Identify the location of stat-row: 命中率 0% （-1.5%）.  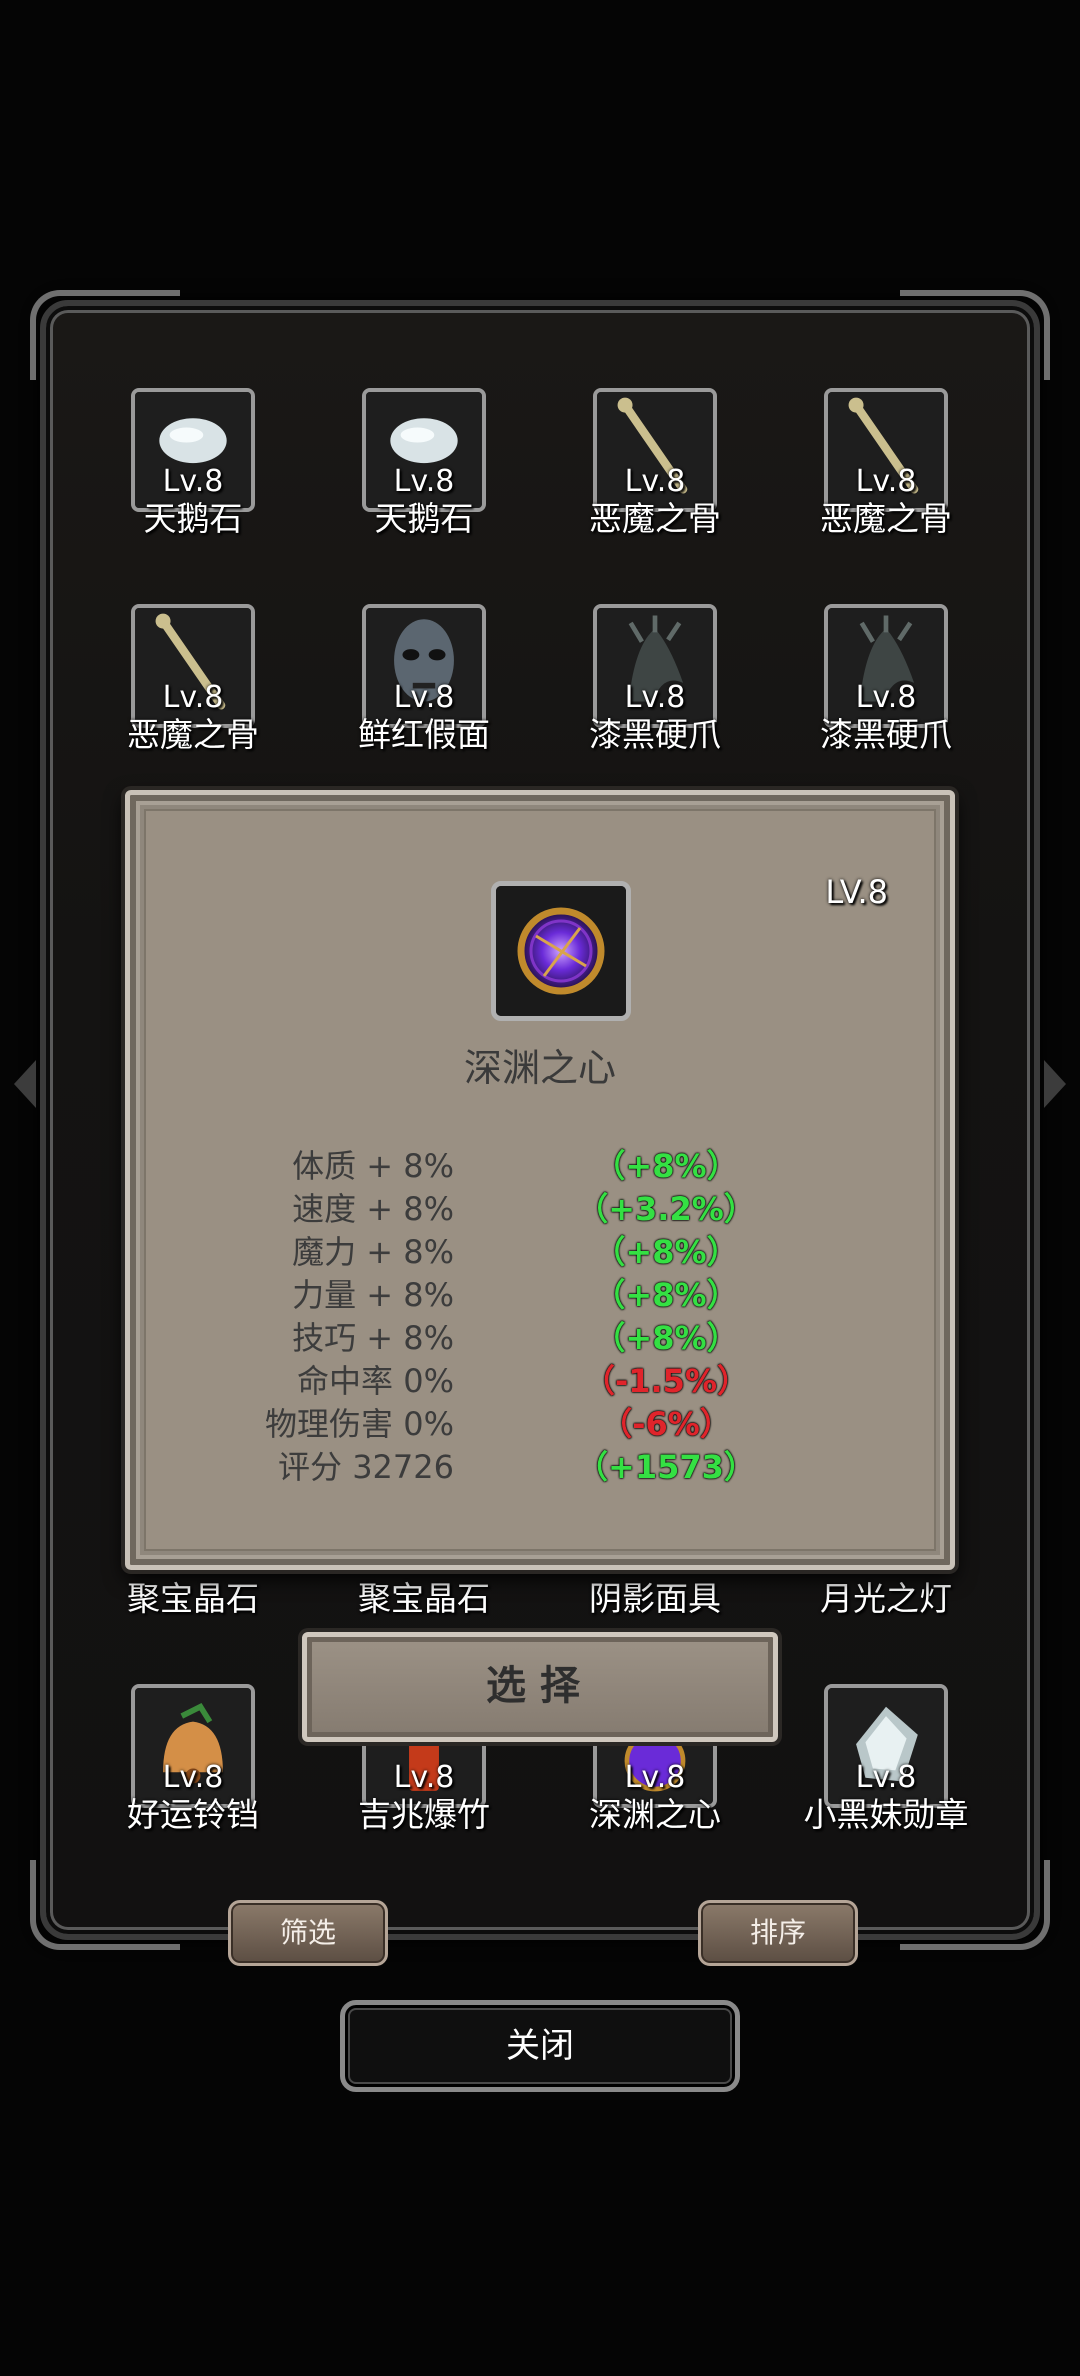
(540, 1378).